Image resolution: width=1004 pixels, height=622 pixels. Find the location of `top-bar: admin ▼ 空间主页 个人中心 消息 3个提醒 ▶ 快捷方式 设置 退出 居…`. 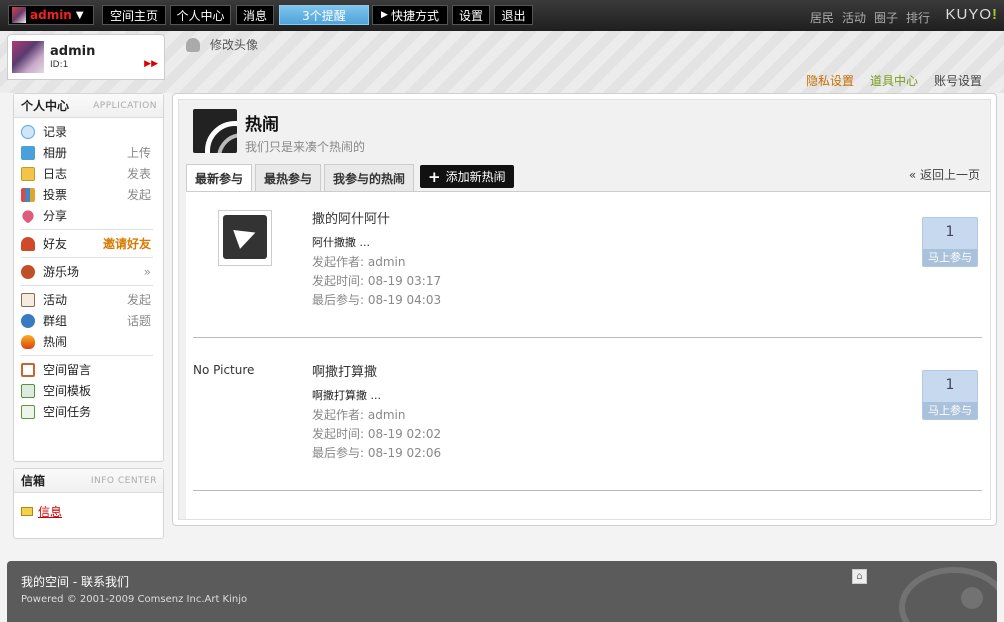

top-bar: admin ▼ 空间主页 个人中心 消息 3个提醒 ▶ 快捷方式 设置 退出 居… is located at coordinates (502, 15).